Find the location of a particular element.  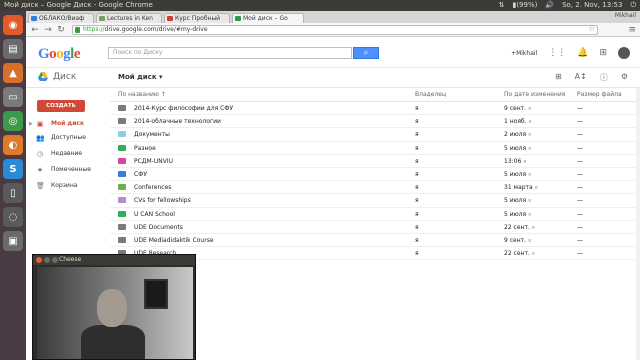

chrome-icon: ◎ is located at coordinates (13, 121).